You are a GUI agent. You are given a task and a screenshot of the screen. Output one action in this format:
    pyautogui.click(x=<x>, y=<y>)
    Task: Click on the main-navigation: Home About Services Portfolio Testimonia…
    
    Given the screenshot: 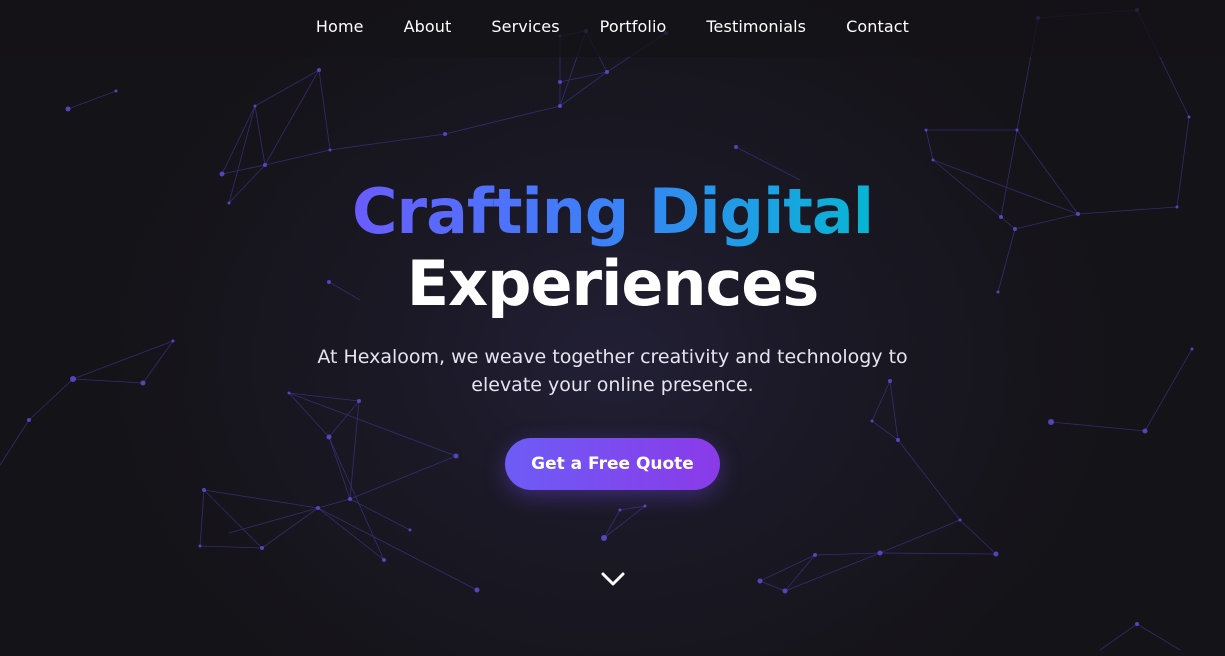 What is the action you would take?
    pyautogui.click(x=612, y=28)
    